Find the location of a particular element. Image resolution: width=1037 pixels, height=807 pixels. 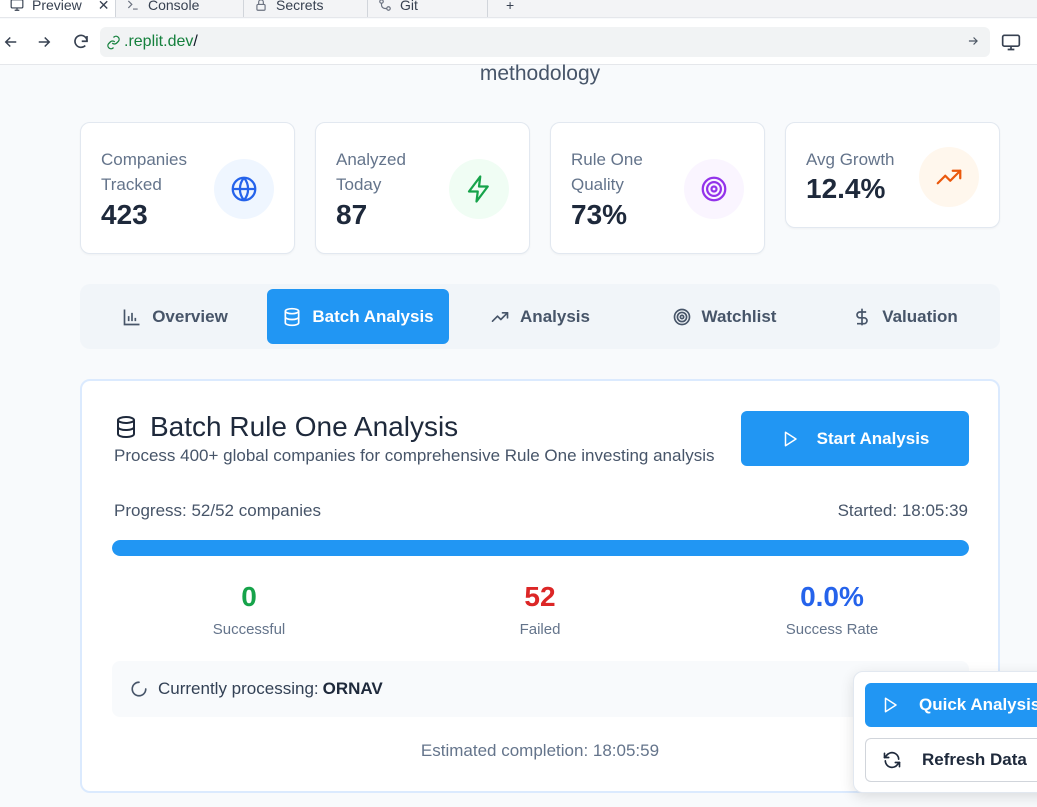

start-analysis-button: Start Analysis is located at coordinates (855, 438).